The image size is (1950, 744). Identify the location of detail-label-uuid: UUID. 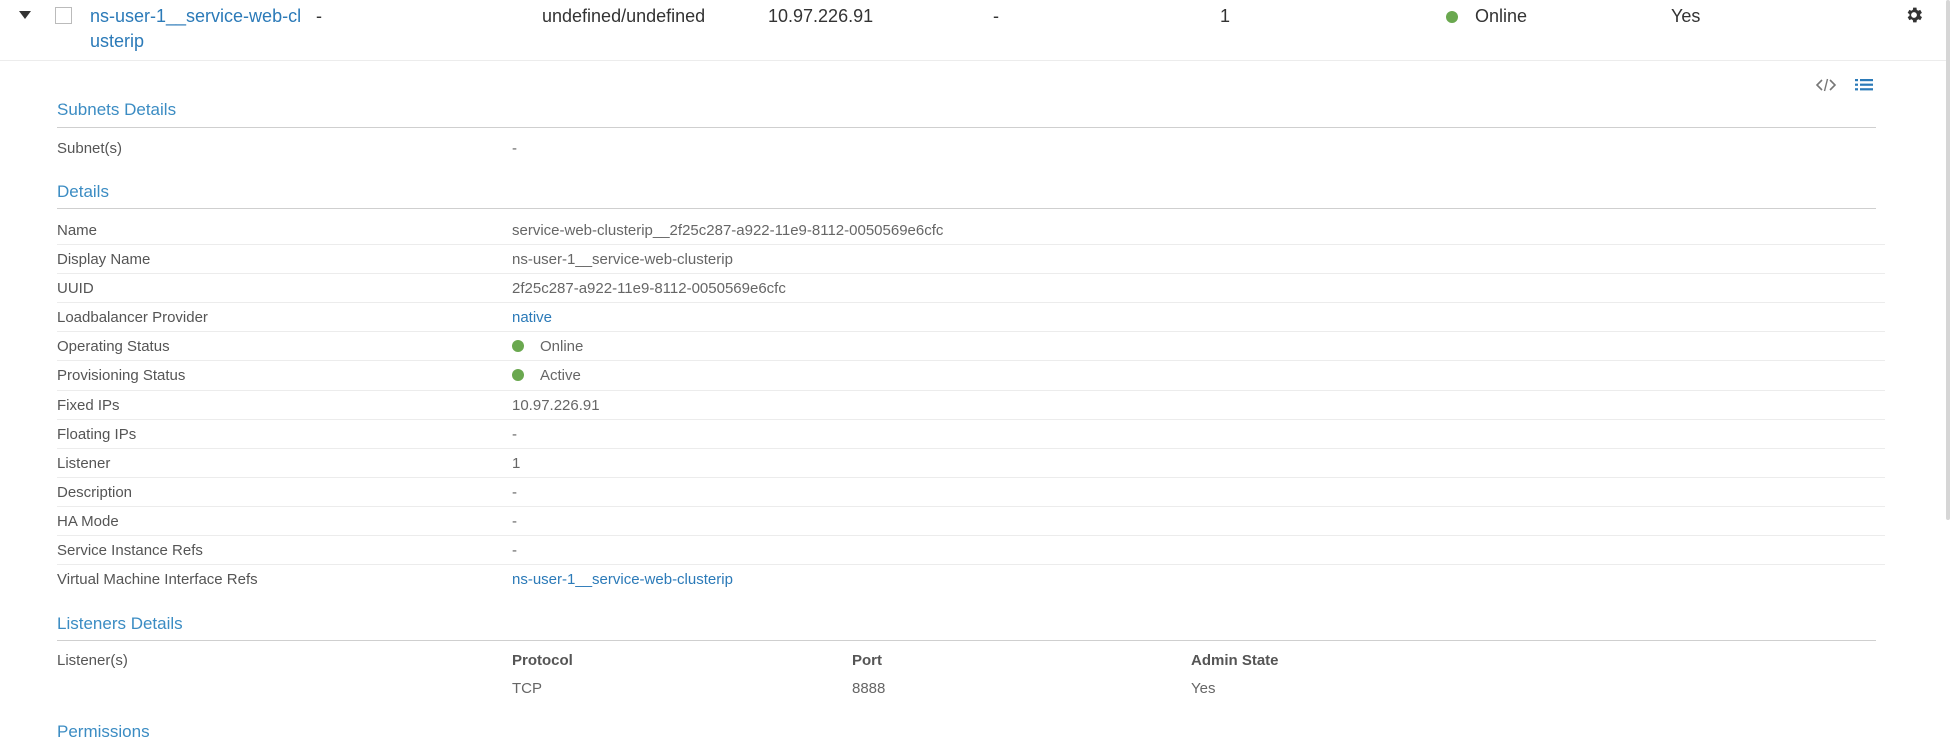
(75, 288).